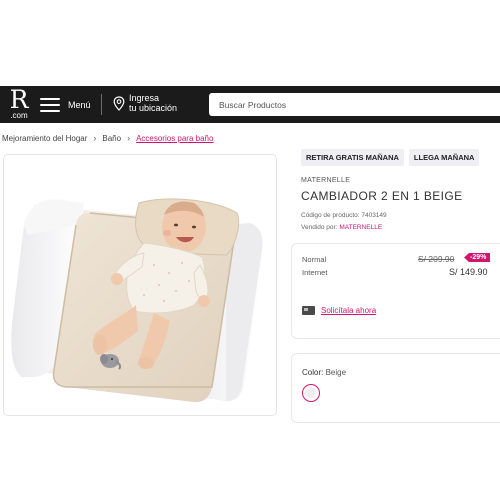  What do you see at coordinates (153, 108) in the screenshot?
I see `location-line-2: tu ubicación` at bounding box center [153, 108].